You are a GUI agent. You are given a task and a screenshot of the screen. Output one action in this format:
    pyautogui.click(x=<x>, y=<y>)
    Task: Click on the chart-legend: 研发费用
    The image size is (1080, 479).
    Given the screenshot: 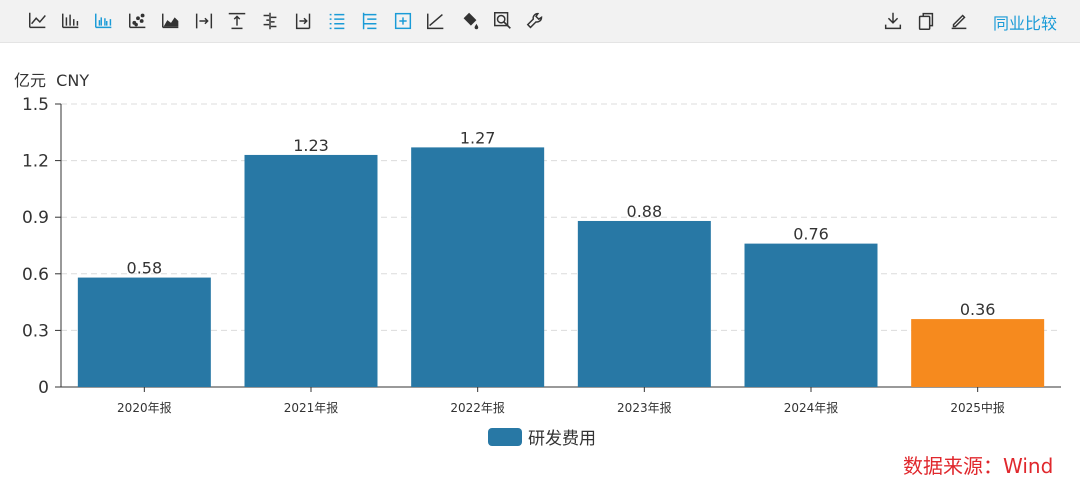 What is the action you would take?
    pyautogui.click(x=542, y=436)
    